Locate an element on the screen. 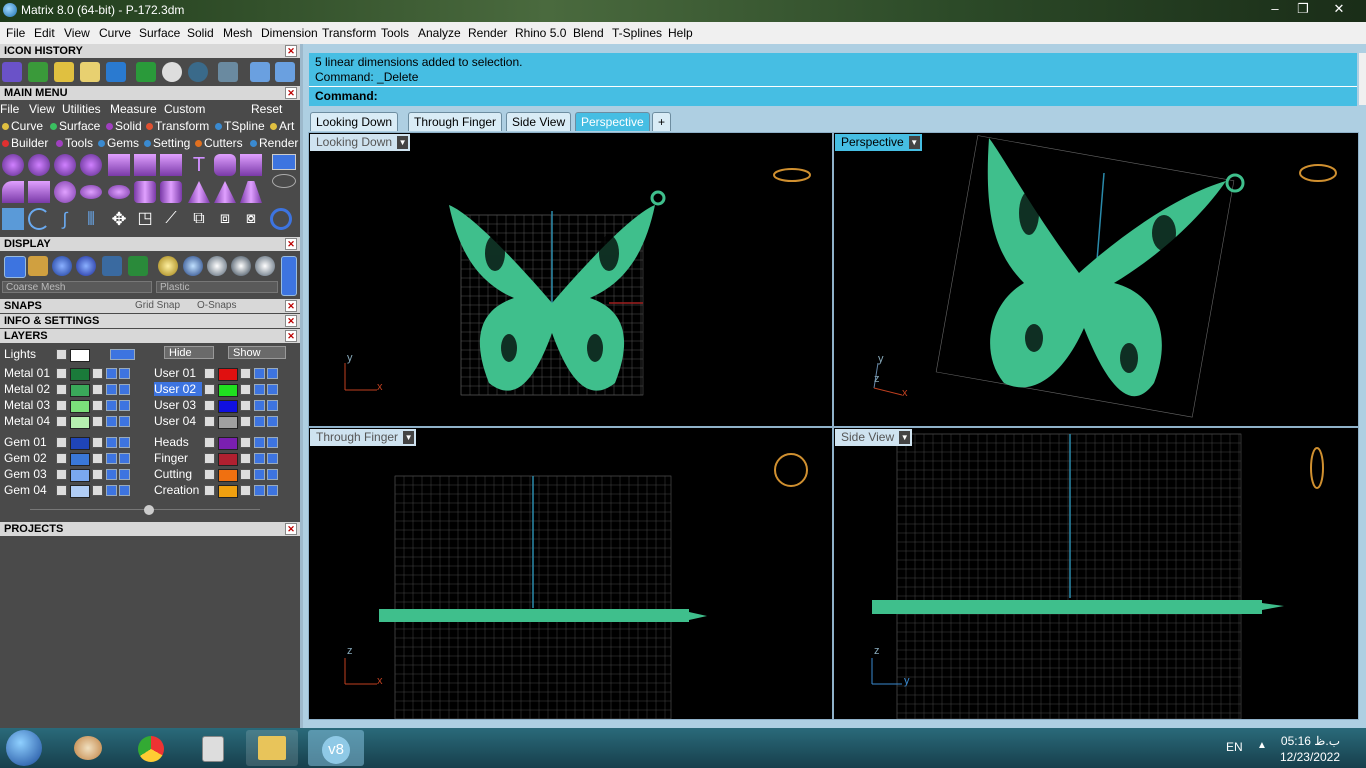 The height and width of the screenshot is (768, 1366). layer-name: Metal 03 is located at coordinates (34, 405).